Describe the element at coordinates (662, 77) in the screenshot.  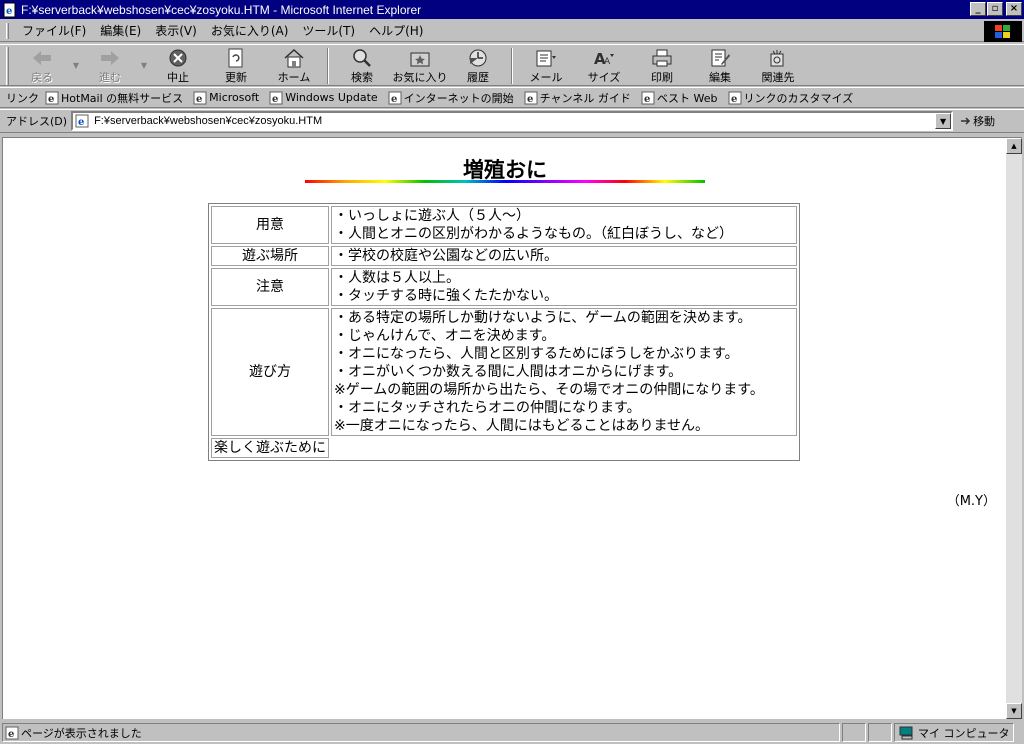
I see `print-label: 印刷` at that location.